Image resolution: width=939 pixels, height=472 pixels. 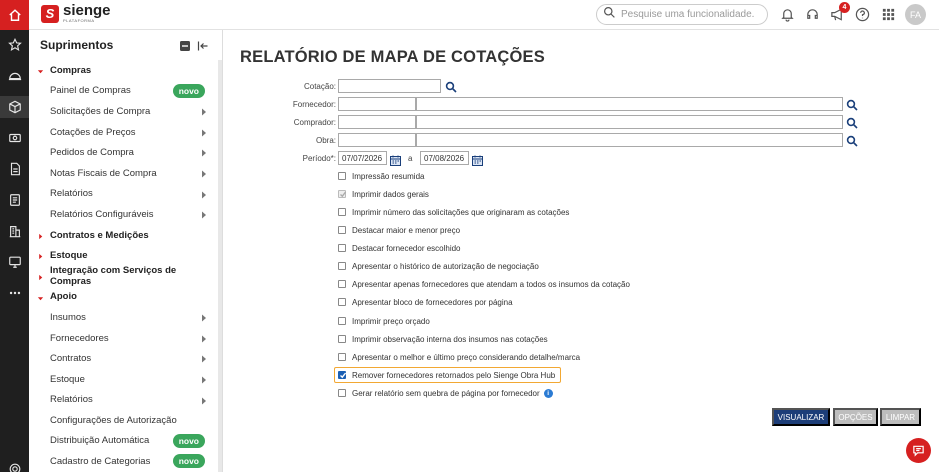 What do you see at coordinates (900, 417) in the screenshot?
I see `limpar-button: LIMPAR` at bounding box center [900, 417].